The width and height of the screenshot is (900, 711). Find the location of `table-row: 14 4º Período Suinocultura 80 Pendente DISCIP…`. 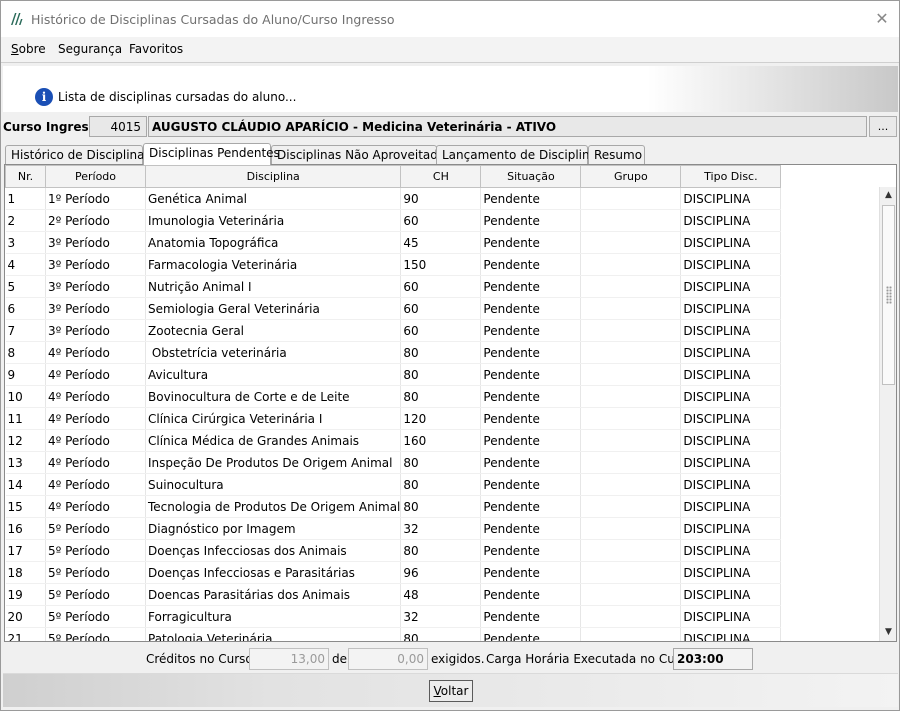

table-row: 14 4º Período Suinocultura 80 Pendente DISCIP… is located at coordinates (393, 484).